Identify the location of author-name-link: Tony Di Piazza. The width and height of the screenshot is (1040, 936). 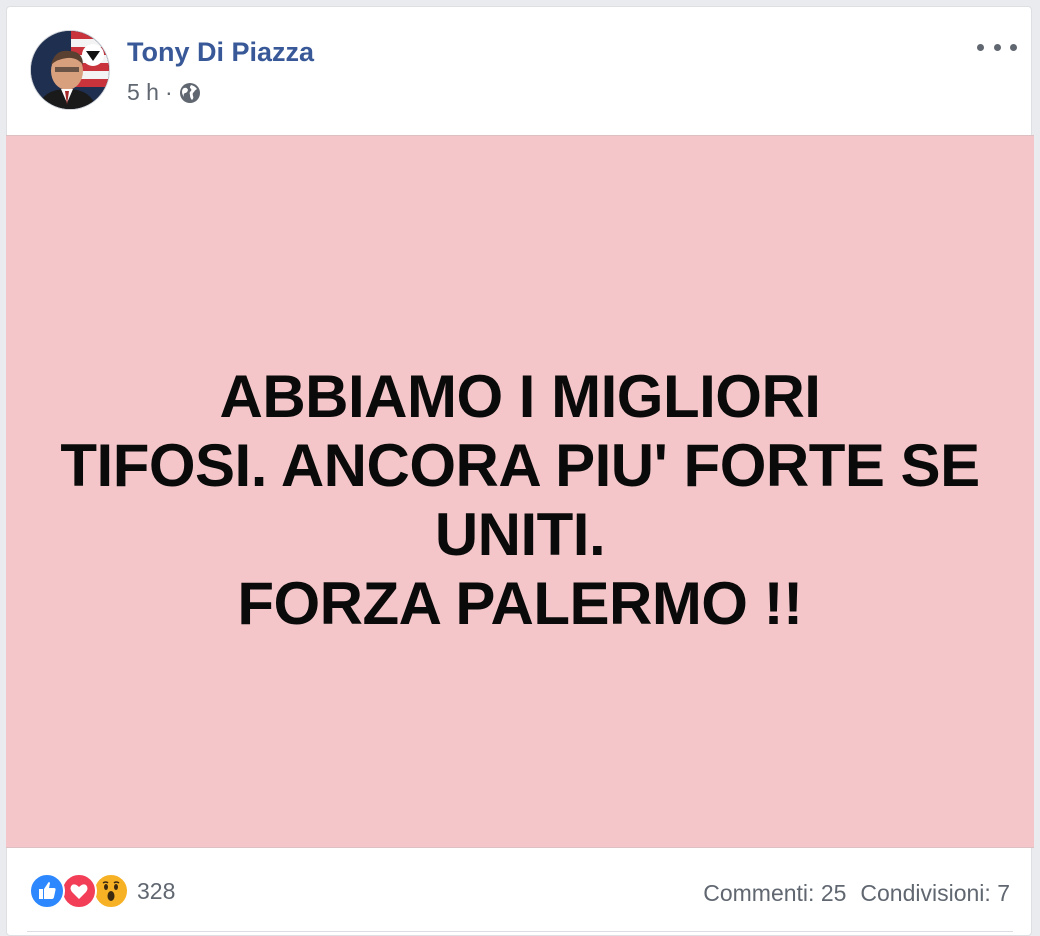
(220, 52).